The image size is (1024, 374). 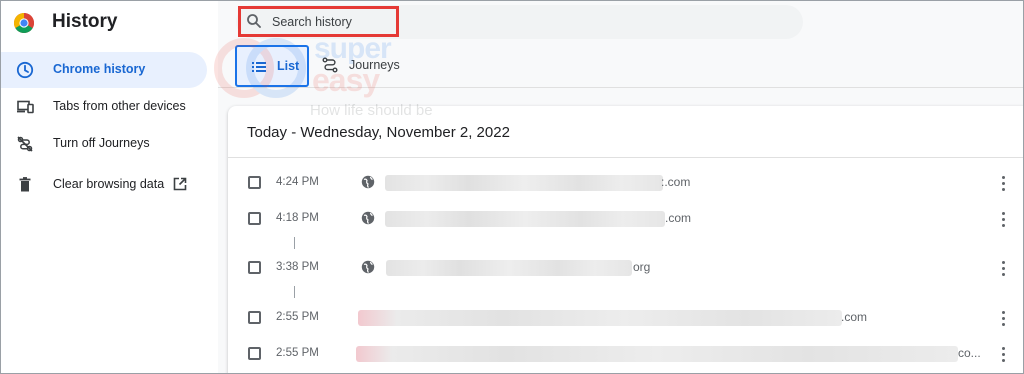 What do you see at coordinates (378, 132) in the screenshot?
I see `date-header: Today - Wednesday, November 2, 2022` at bounding box center [378, 132].